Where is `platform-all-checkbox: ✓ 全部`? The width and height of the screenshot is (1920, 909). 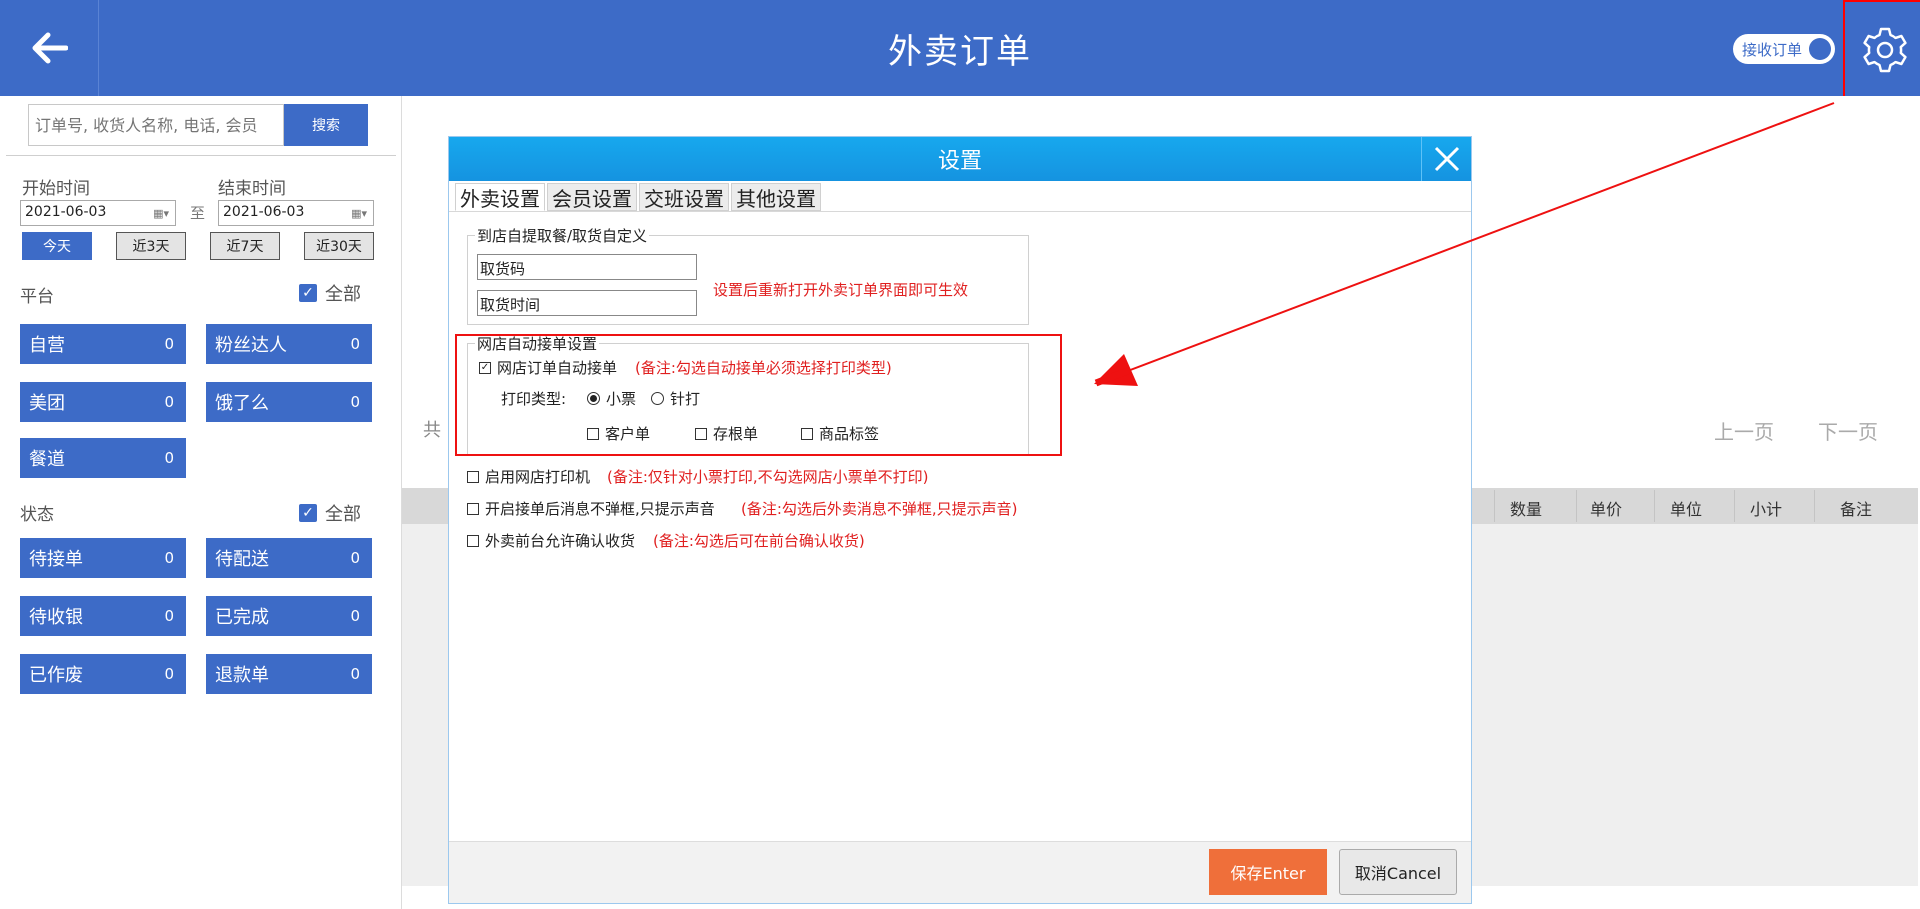 platform-all-checkbox: ✓ 全部 is located at coordinates (330, 293).